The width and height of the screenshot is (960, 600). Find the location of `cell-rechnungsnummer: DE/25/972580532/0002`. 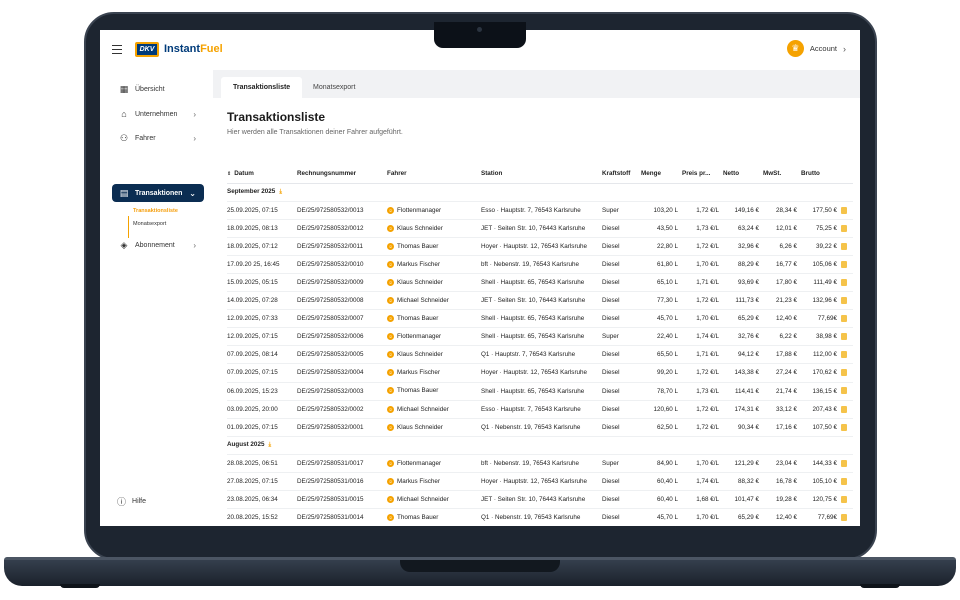

cell-rechnungsnummer: DE/25/972580532/0002 is located at coordinates (342, 409).